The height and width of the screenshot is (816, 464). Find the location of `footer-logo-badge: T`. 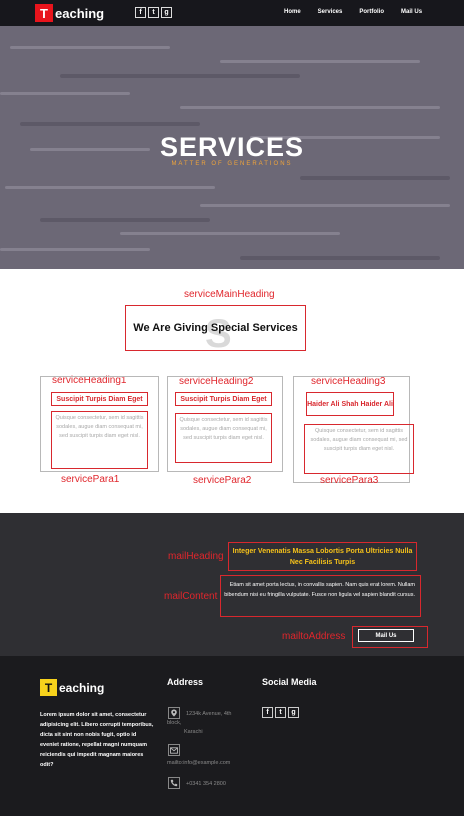

footer-logo-badge: T is located at coordinates (48, 687).